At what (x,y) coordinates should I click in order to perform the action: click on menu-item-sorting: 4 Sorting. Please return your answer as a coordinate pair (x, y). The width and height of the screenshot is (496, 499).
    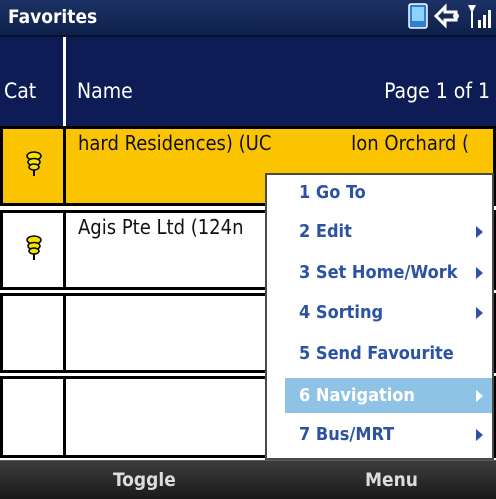
    Looking at the image, I should click on (379, 312).